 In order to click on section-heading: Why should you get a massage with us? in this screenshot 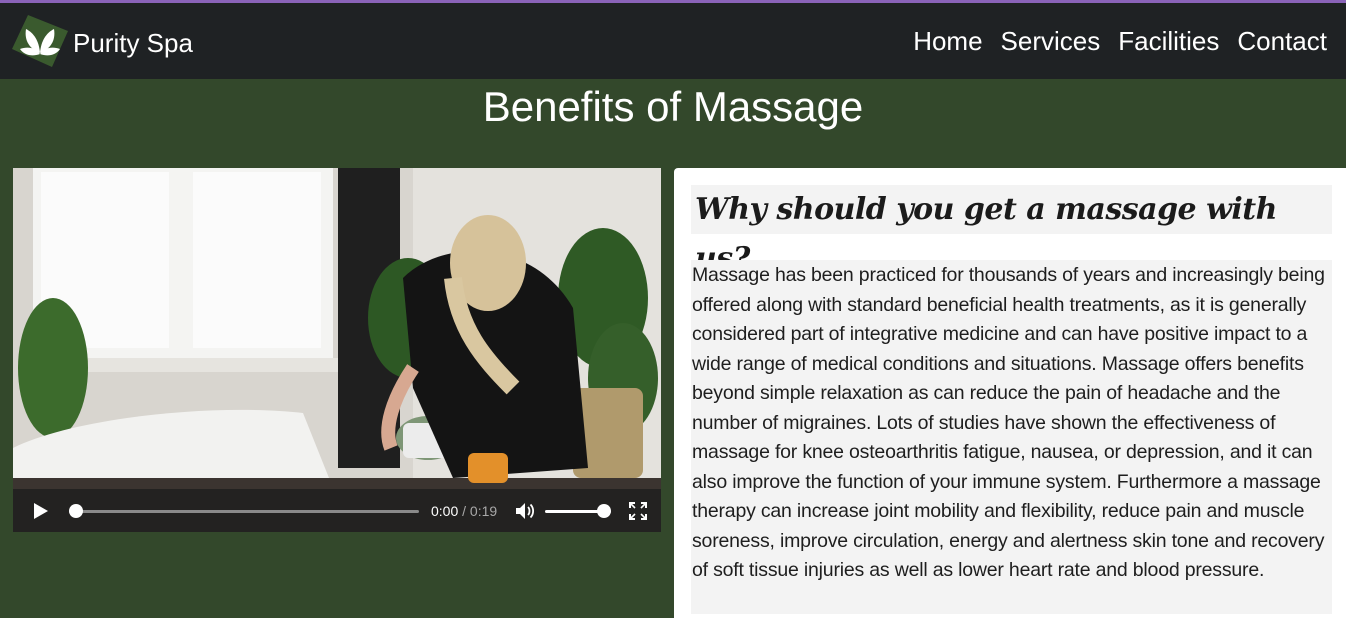, I will do `click(1011, 230)`.